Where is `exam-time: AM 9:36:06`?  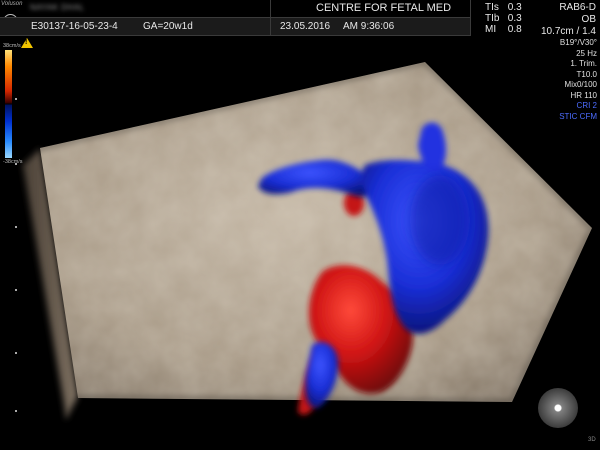 exam-time: AM 9:36:06 is located at coordinates (369, 26).